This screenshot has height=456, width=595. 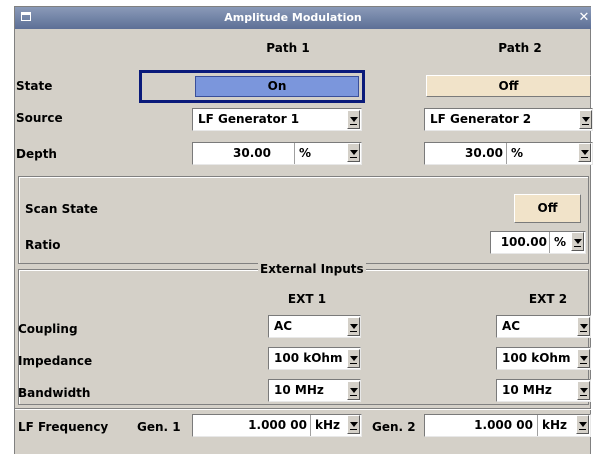 I want to click on ext1-coupling-value: AC, so click(x=283, y=326).